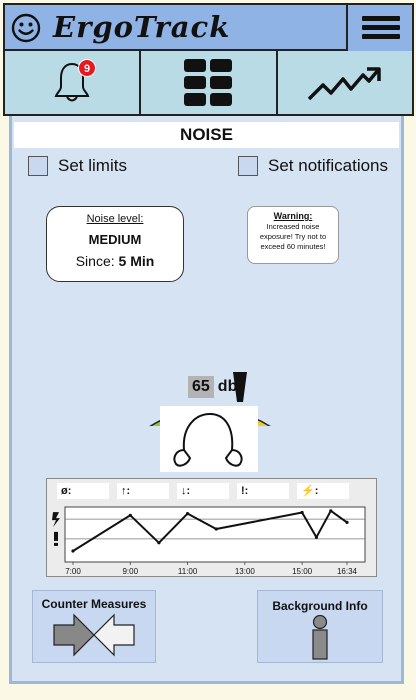 The image size is (416, 700). I want to click on lightning-icon: ⚡, so click(308, 491).